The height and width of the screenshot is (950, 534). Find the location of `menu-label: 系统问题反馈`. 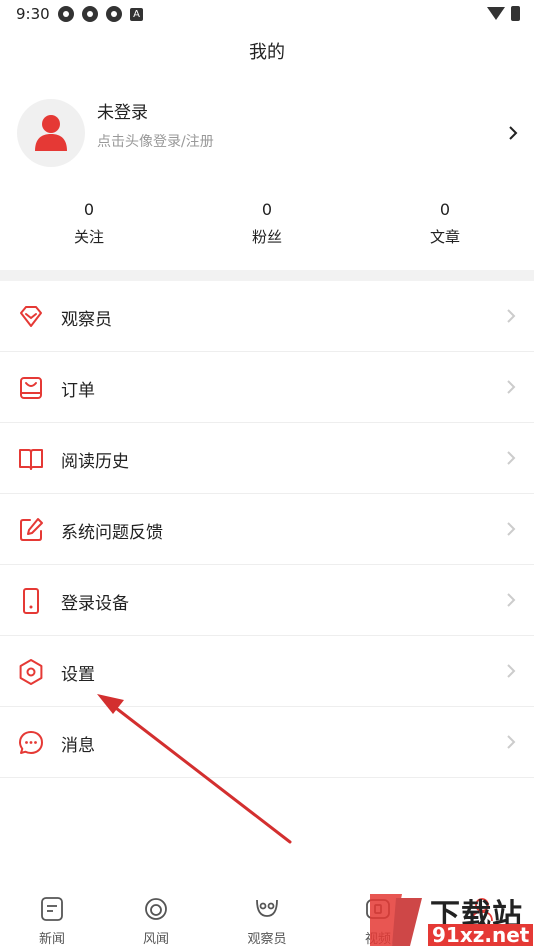

menu-label: 系统问题反馈 is located at coordinates (112, 533).